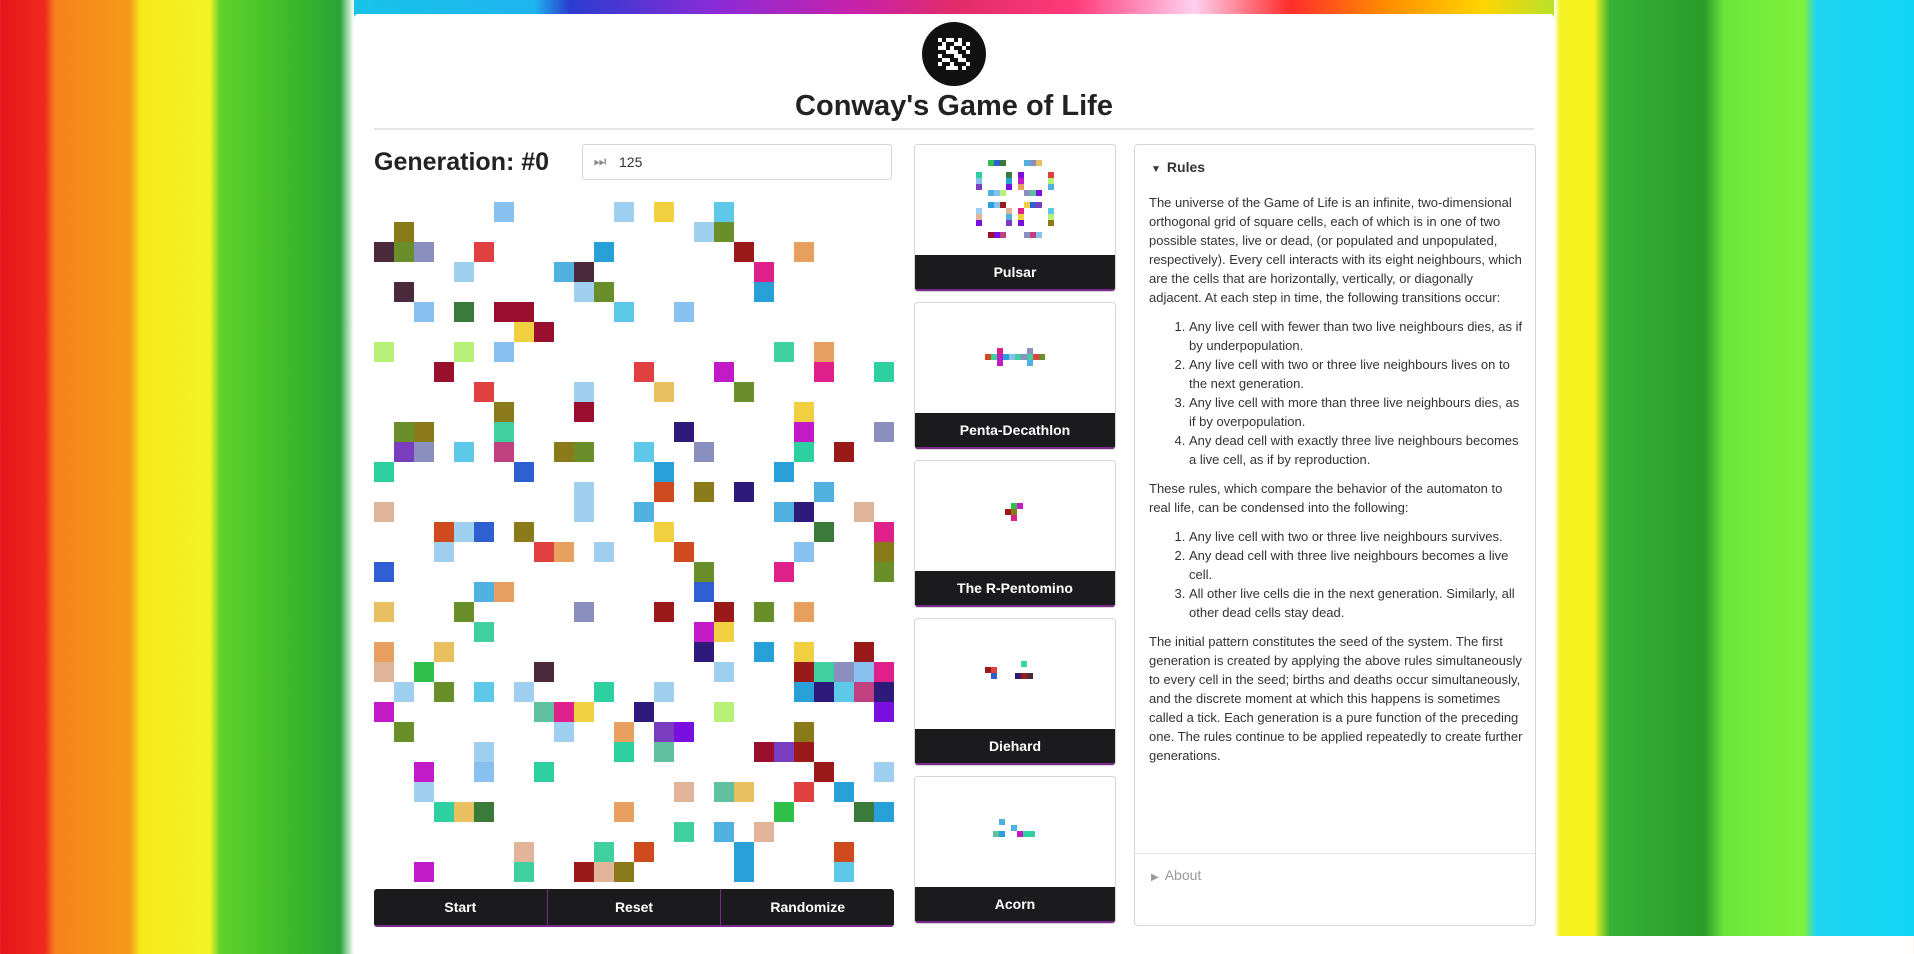  I want to click on preset-pulsar: Pulsar, so click(1015, 218).